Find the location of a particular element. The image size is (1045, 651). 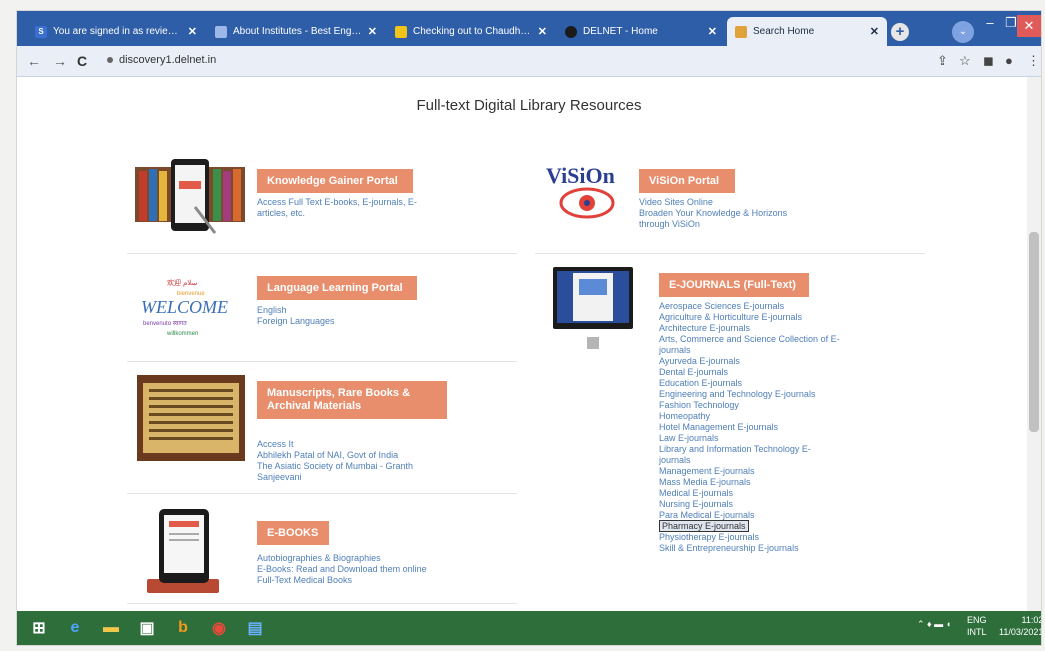

manuscripts-line: Access It is located at coordinates (335, 444).